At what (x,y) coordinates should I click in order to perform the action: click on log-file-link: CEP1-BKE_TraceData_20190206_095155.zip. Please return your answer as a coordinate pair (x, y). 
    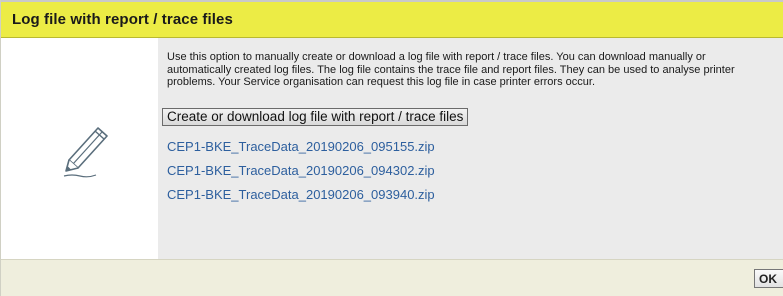
    Looking at the image, I should click on (301, 151).